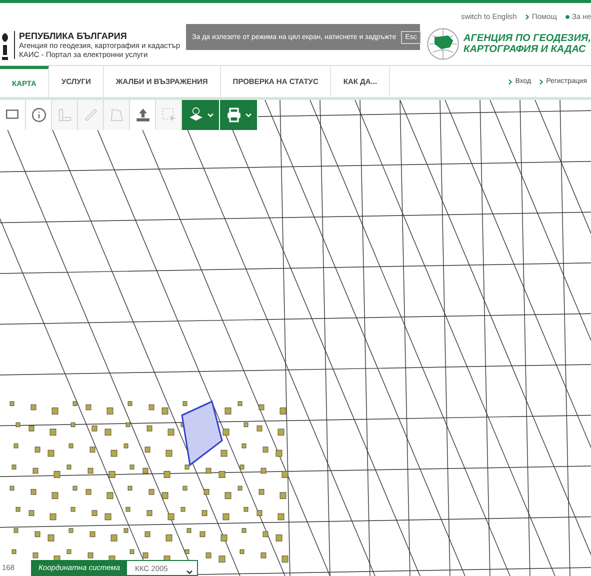 The height and width of the screenshot is (576, 591). I want to click on upload-icon, so click(142, 115).